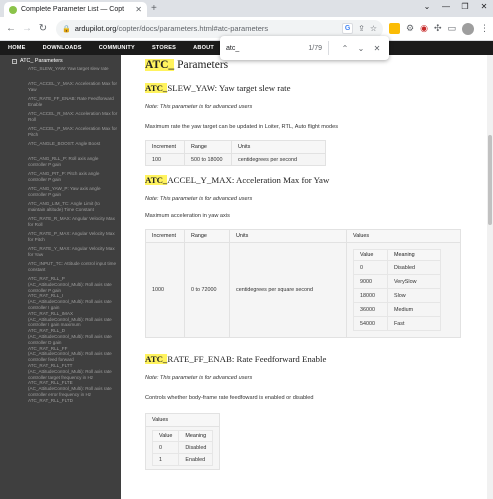 The height and width of the screenshot is (499, 493). I want to click on close-window-icon: ✕, so click(484, 6).